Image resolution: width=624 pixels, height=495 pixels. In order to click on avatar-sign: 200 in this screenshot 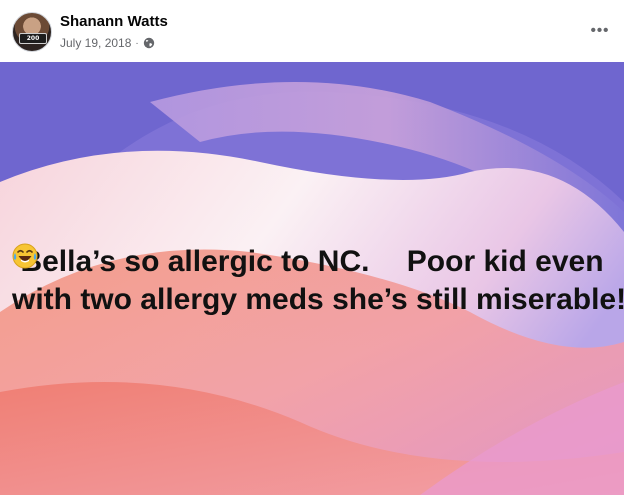, I will do `click(33, 38)`.